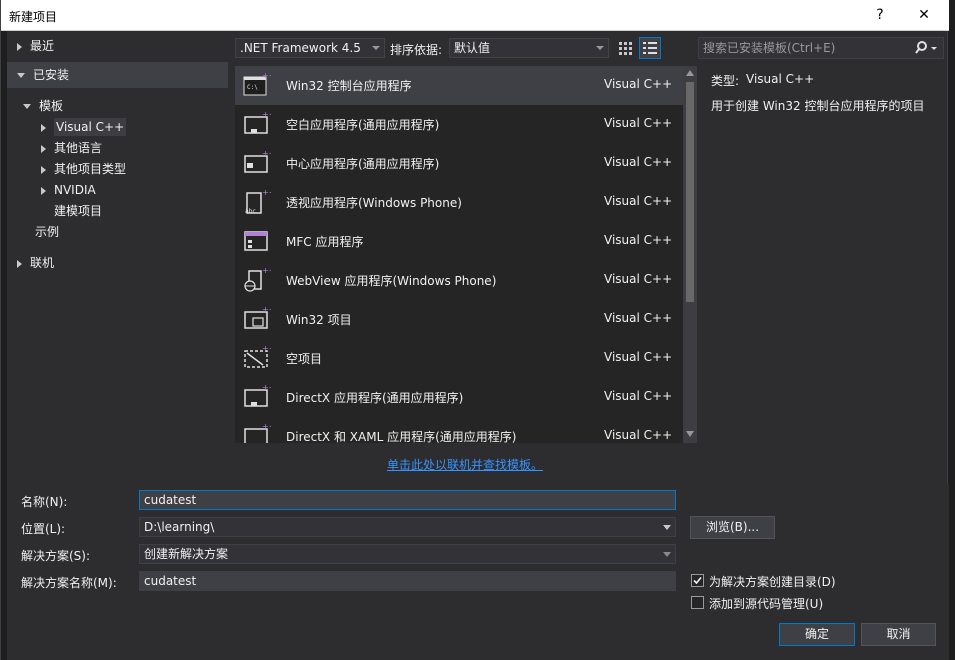  I want to click on tree-item-modeling-projects: 建模项目, so click(78, 211).